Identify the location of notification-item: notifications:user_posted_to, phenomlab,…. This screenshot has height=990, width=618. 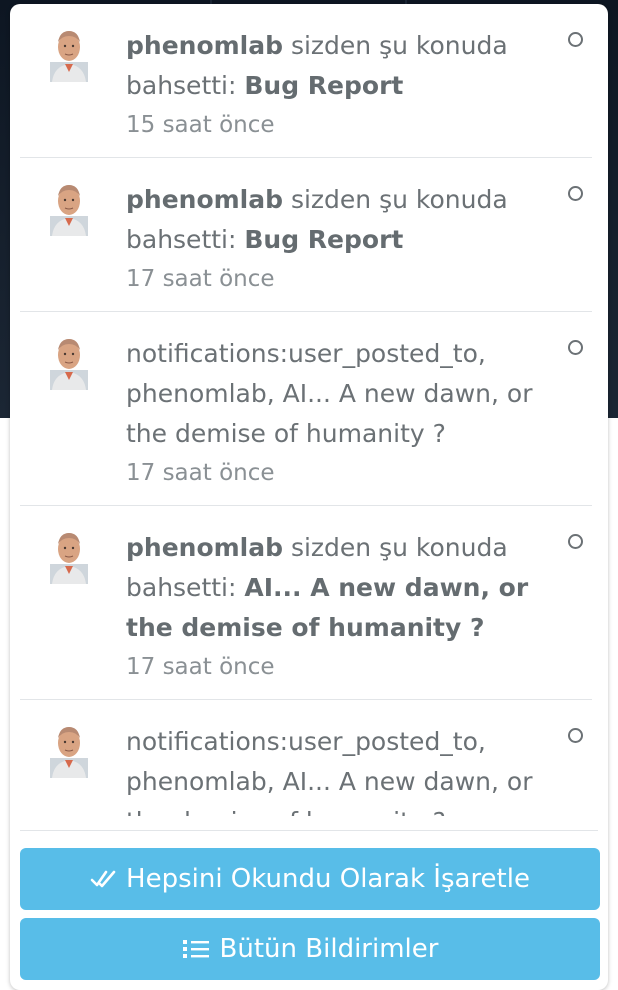
(306, 758).